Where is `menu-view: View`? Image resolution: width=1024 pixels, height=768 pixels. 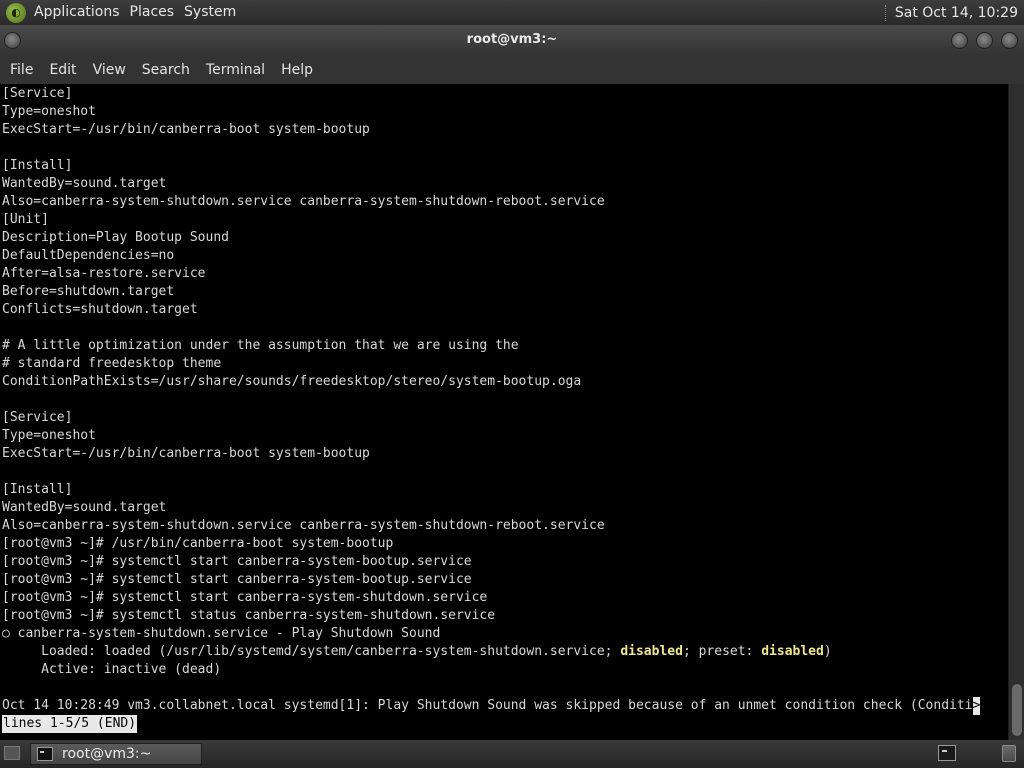 menu-view: View is located at coordinates (109, 70).